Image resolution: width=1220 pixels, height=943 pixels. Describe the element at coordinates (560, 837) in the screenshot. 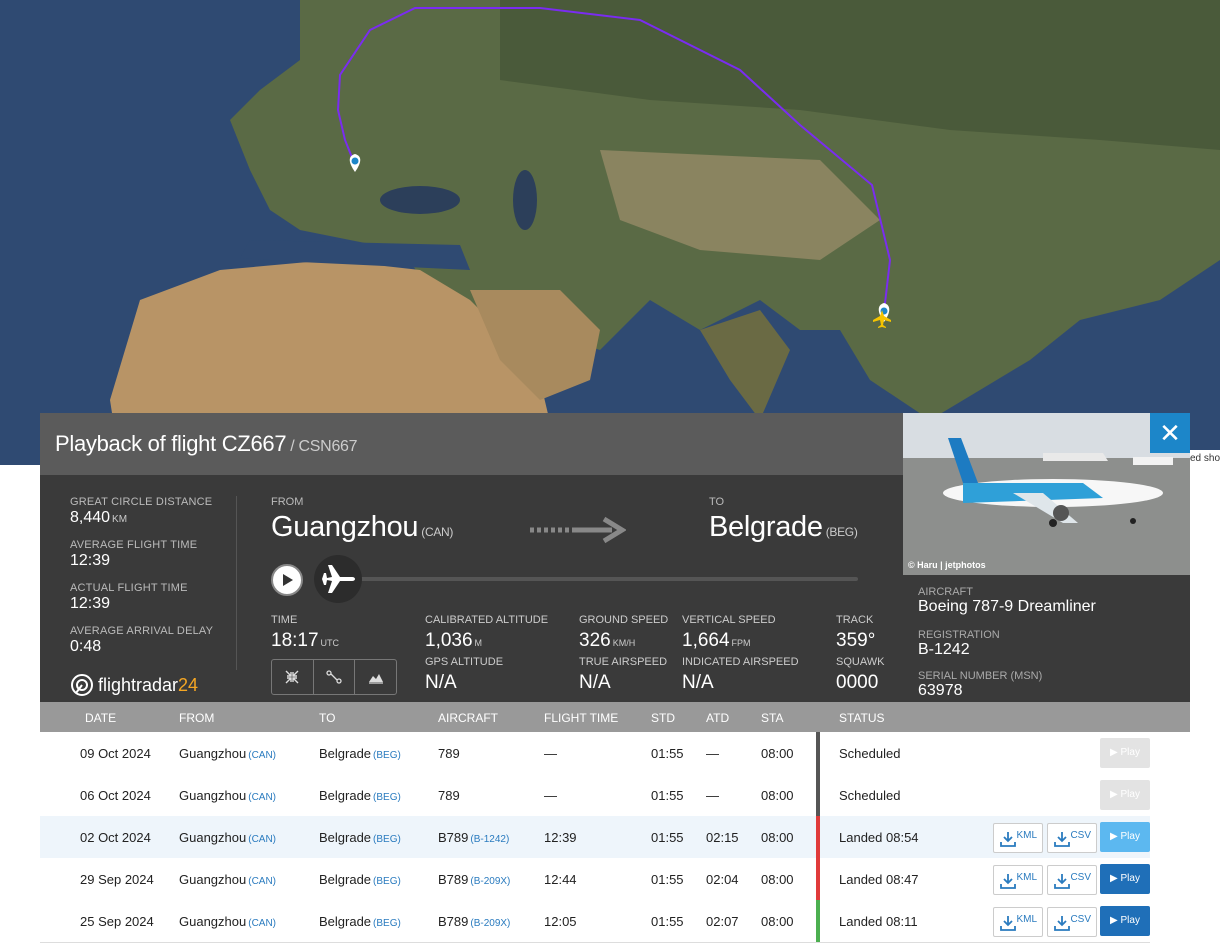

I see `row-flight-time: 12:39` at that location.